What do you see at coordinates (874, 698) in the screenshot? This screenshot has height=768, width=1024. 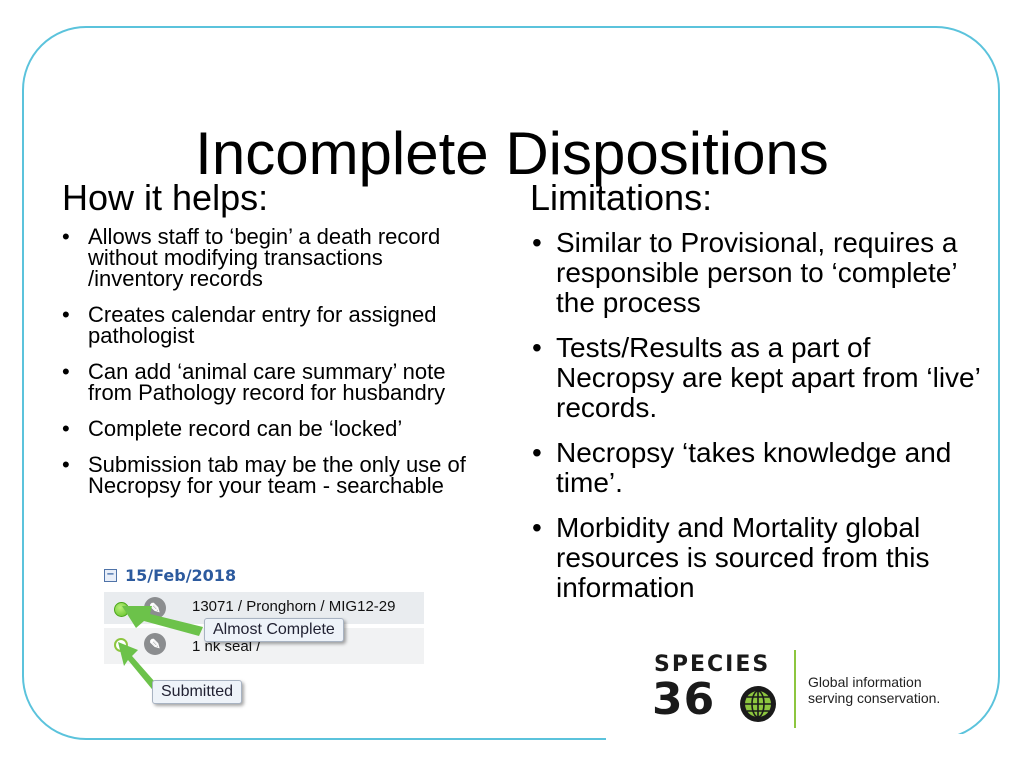 I see `tagline-line: serving conservation.` at bounding box center [874, 698].